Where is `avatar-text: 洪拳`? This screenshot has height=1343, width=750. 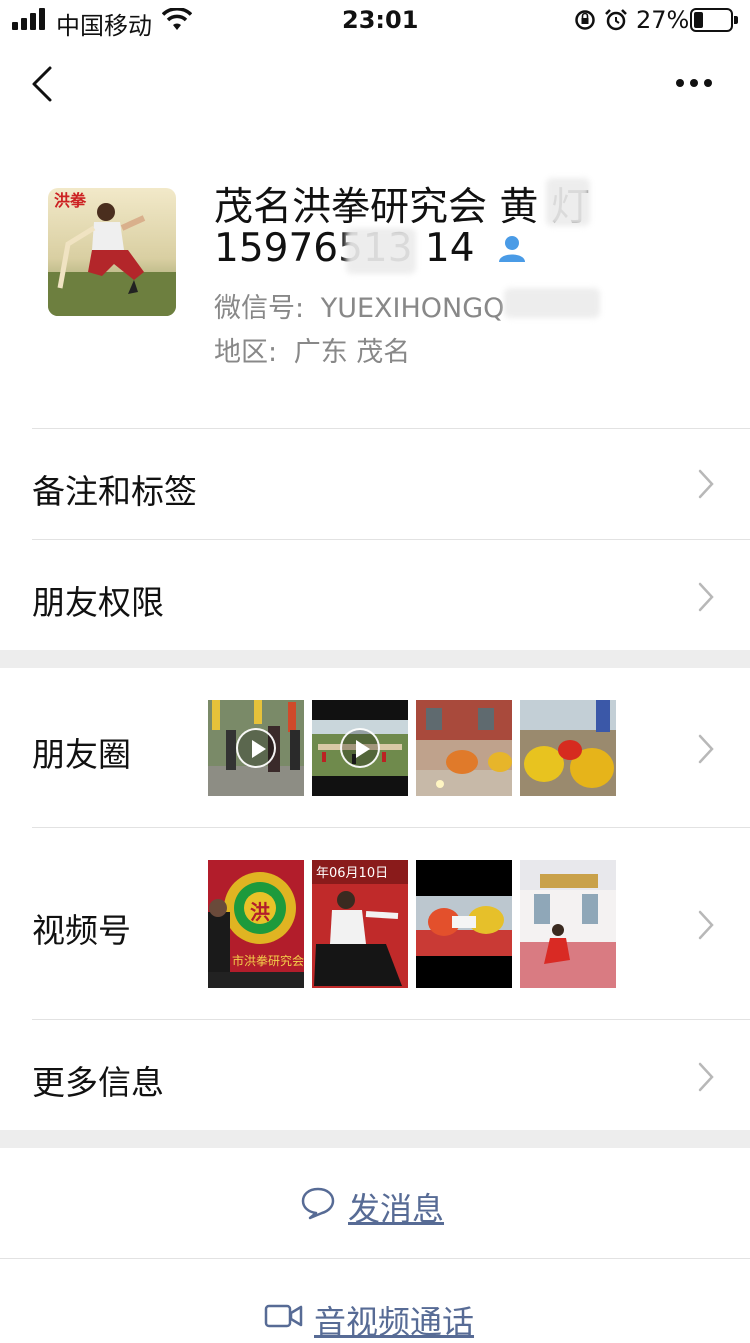 avatar-text: 洪拳 is located at coordinates (70, 200).